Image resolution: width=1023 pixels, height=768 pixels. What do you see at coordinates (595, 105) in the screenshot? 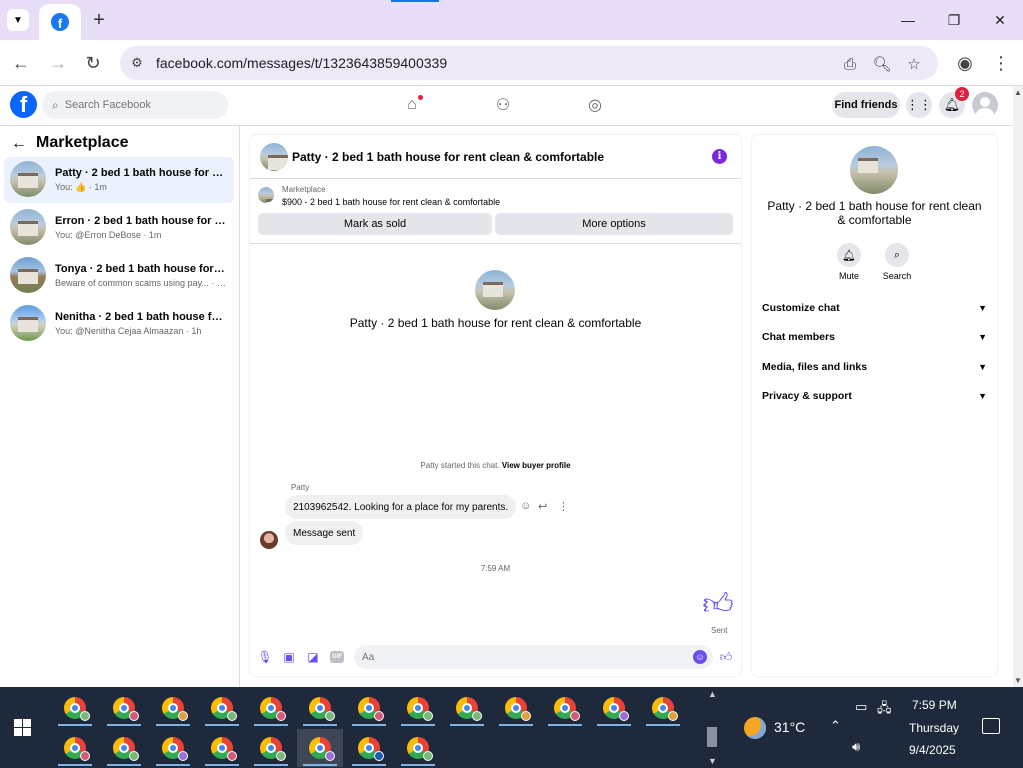
I see `groups-nav-icon: ◎` at bounding box center [595, 105].